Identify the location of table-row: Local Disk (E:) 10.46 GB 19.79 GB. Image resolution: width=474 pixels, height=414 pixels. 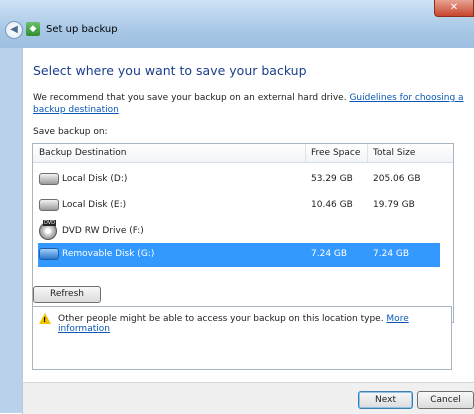
(243, 206).